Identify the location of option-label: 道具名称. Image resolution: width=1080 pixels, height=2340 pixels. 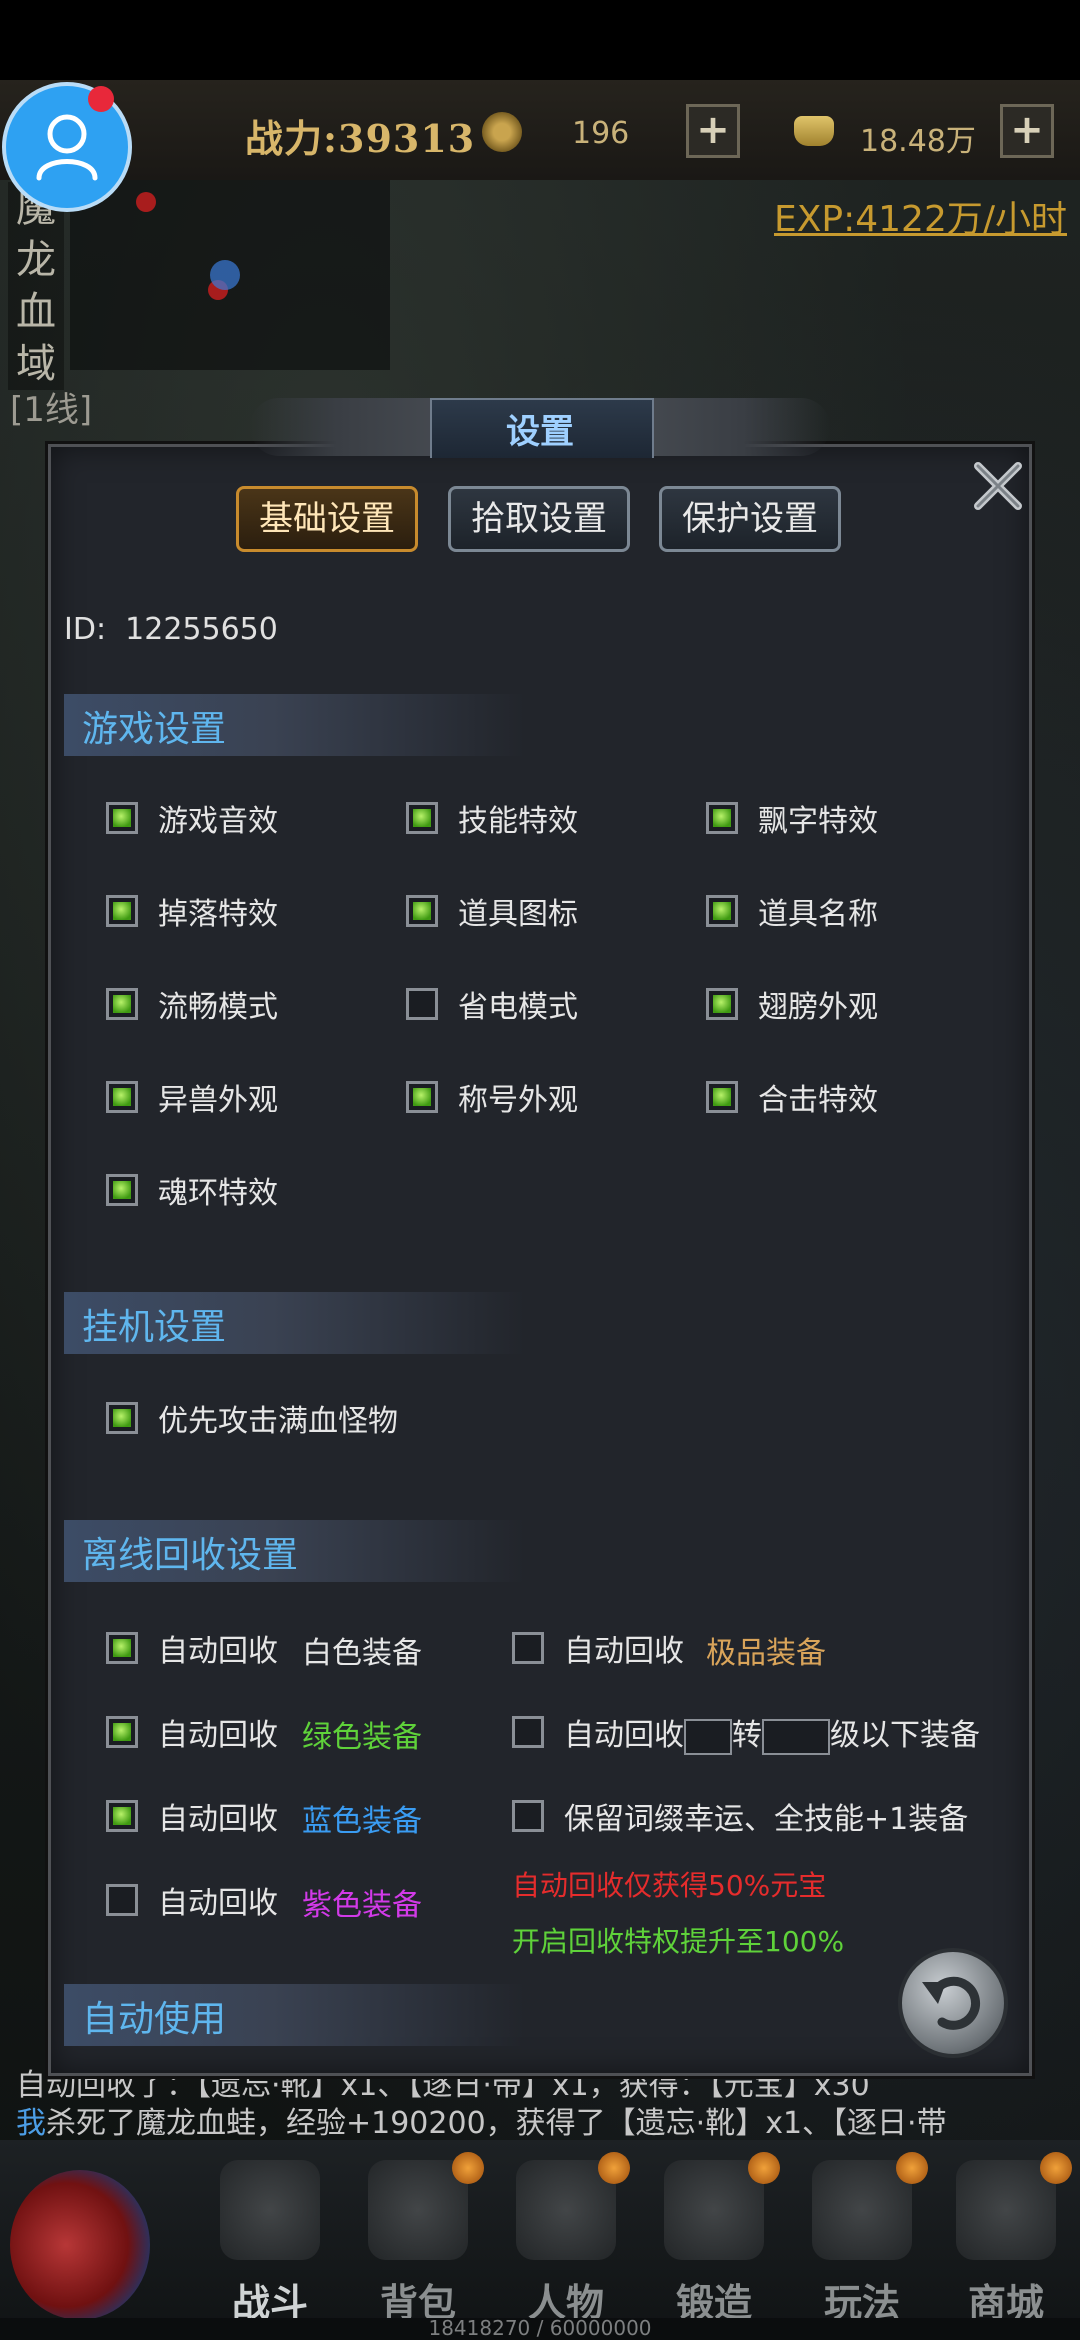
(818, 914).